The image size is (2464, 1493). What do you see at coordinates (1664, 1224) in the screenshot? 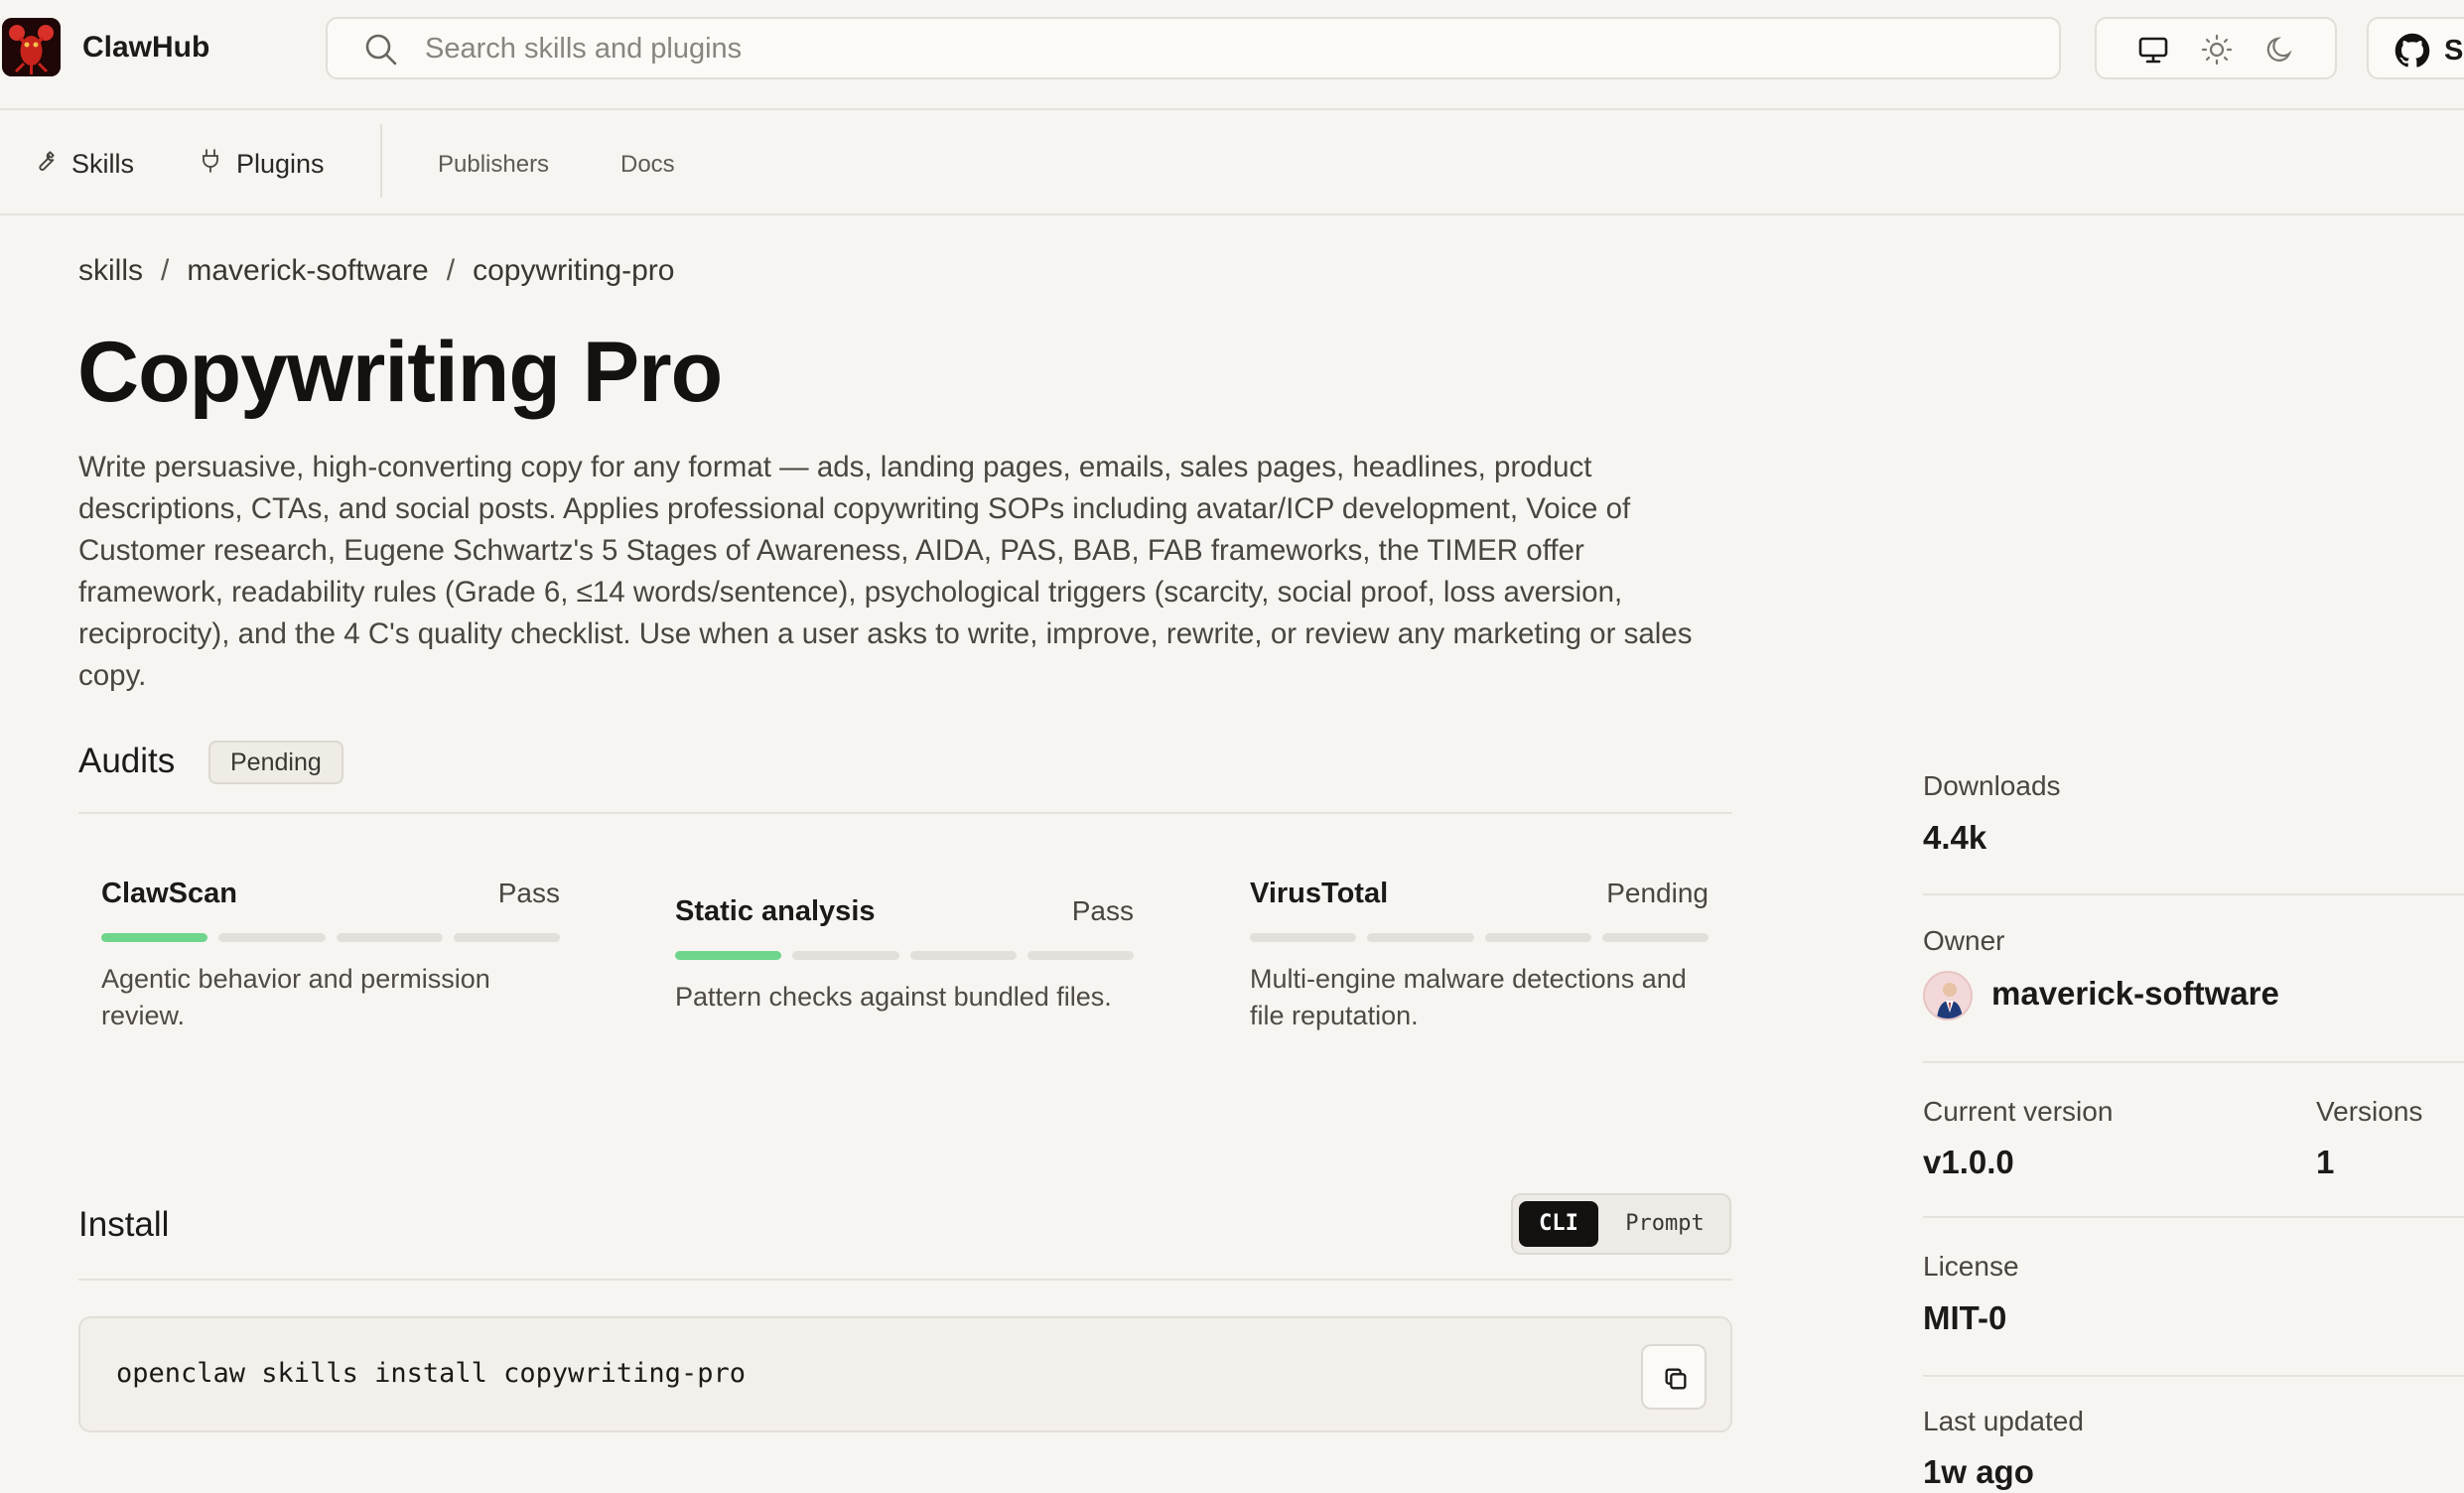
I see `tab-prompt: Prompt` at bounding box center [1664, 1224].